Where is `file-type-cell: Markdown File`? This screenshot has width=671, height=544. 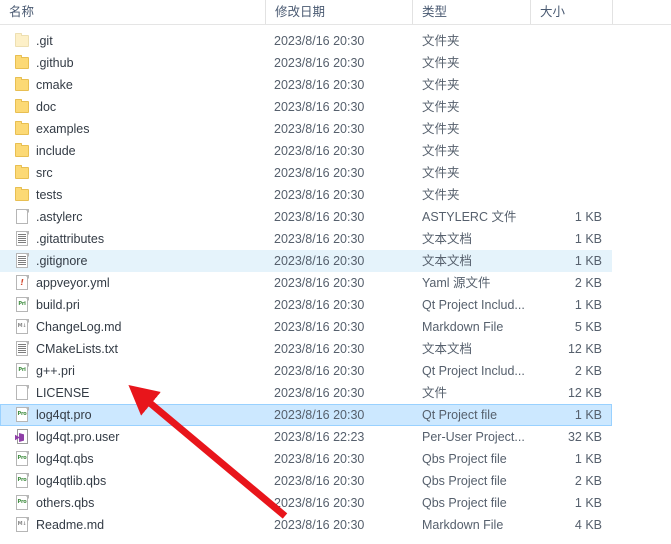 file-type-cell: Markdown File is located at coordinates (463, 327).